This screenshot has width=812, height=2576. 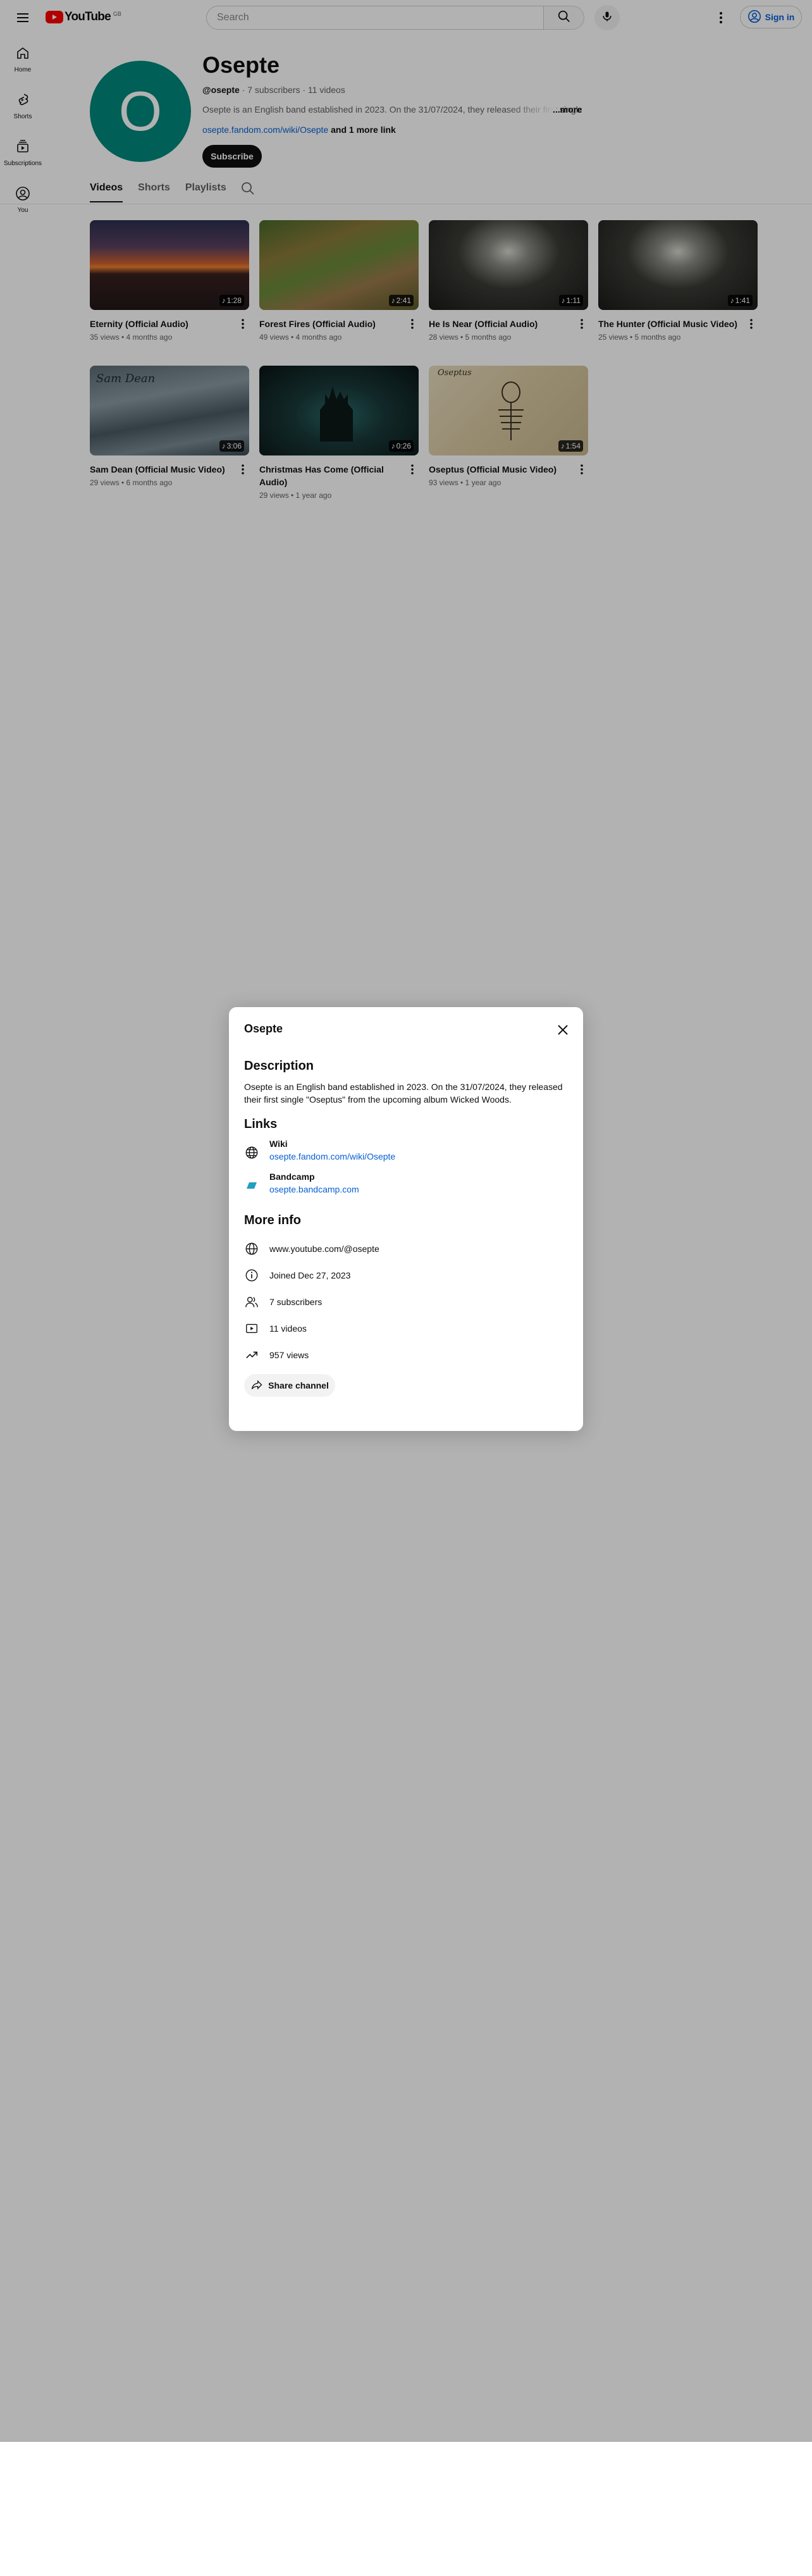 What do you see at coordinates (402, 1248) in the screenshot?
I see `info-channel-url: www.youtube.com/@osepte` at bounding box center [402, 1248].